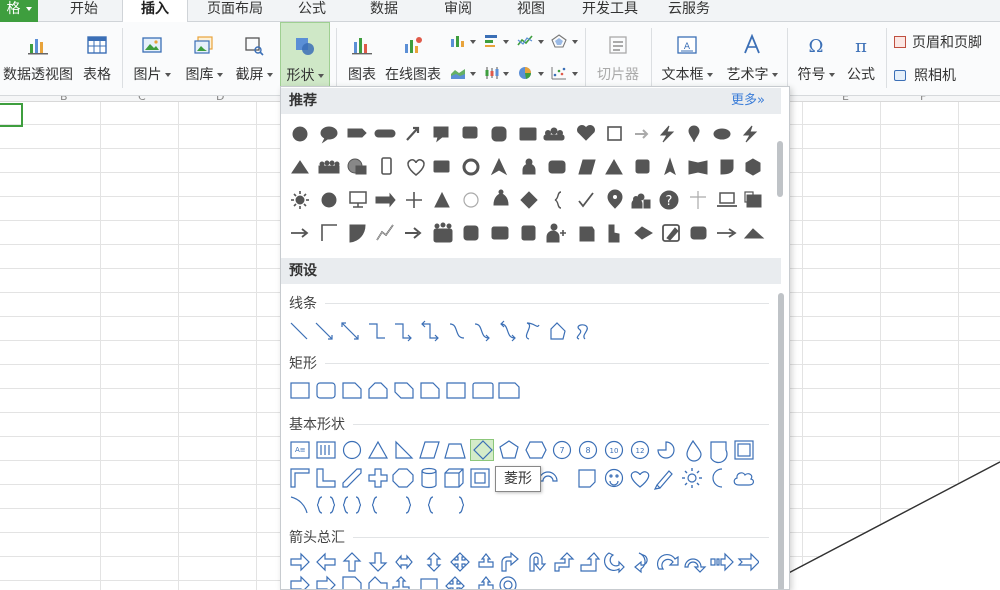 Image resolution: width=1000 pixels, height=590 pixels. What do you see at coordinates (500, 11) in the screenshot?
I see `menu-tab-bar: 格 开始 插入 页面布局 公式 数据 审阅 视图 开发工具 云服务` at bounding box center [500, 11].